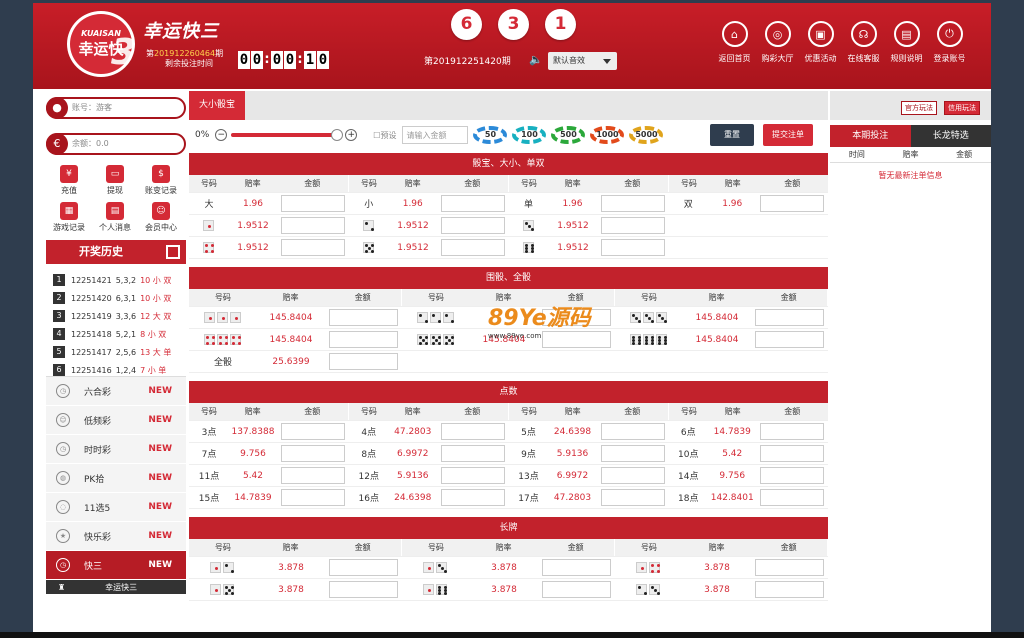 The height and width of the screenshot is (638, 1024). Describe the element at coordinates (863, 42) in the screenshot. I see `nav-item: ☊ 在线客服` at that location.